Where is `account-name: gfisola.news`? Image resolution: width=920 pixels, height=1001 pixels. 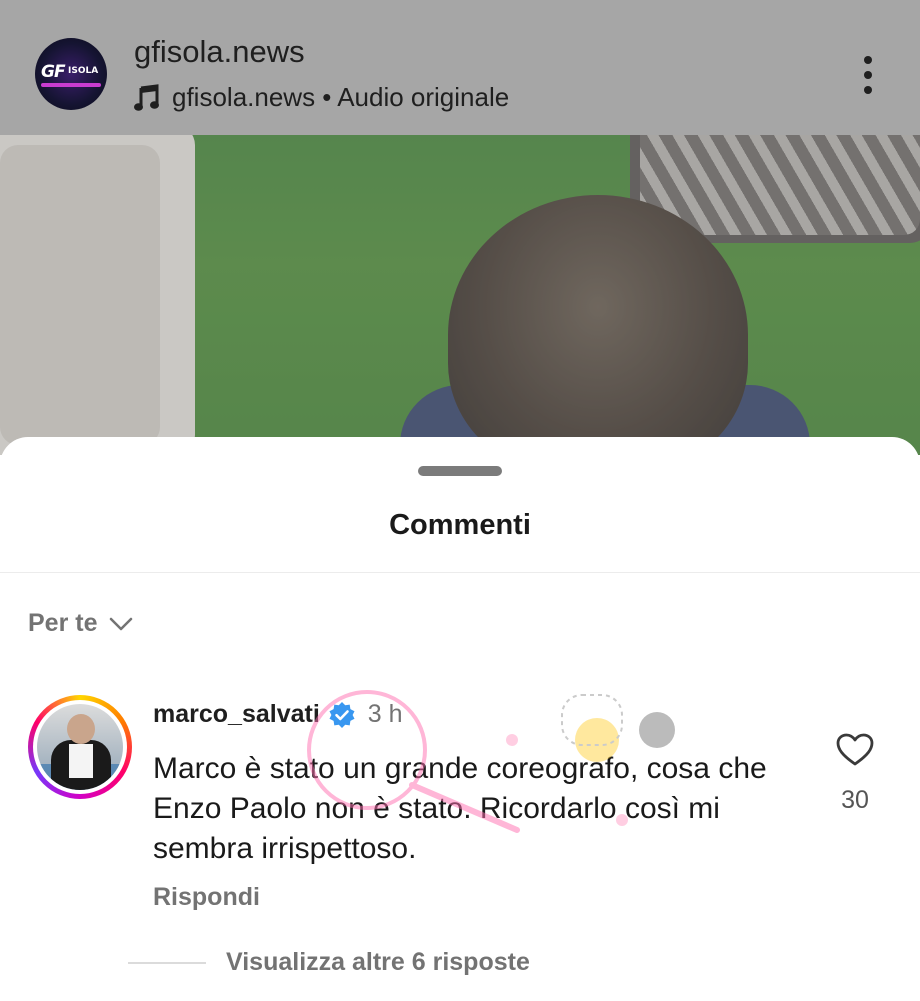 account-name: gfisola.news is located at coordinates (219, 52).